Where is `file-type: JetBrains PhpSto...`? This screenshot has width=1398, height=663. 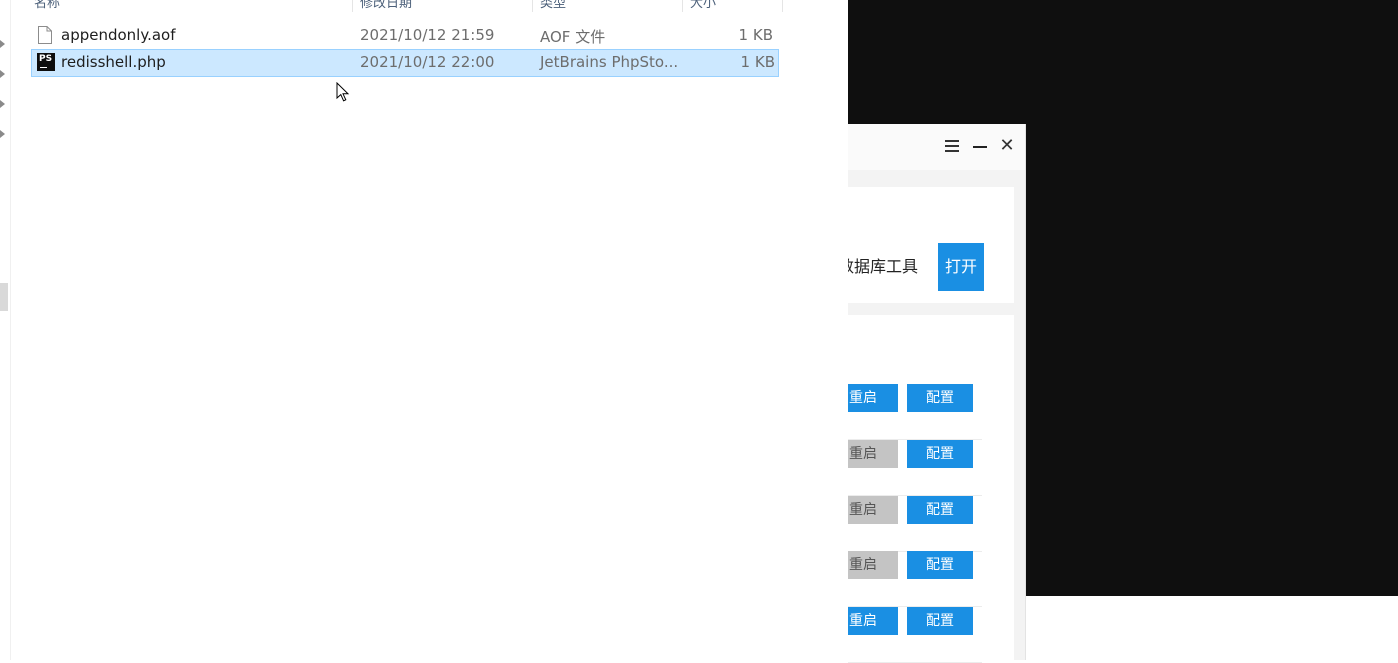 file-type: JetBrains PhpSto... is located at coordinates (609, 62).